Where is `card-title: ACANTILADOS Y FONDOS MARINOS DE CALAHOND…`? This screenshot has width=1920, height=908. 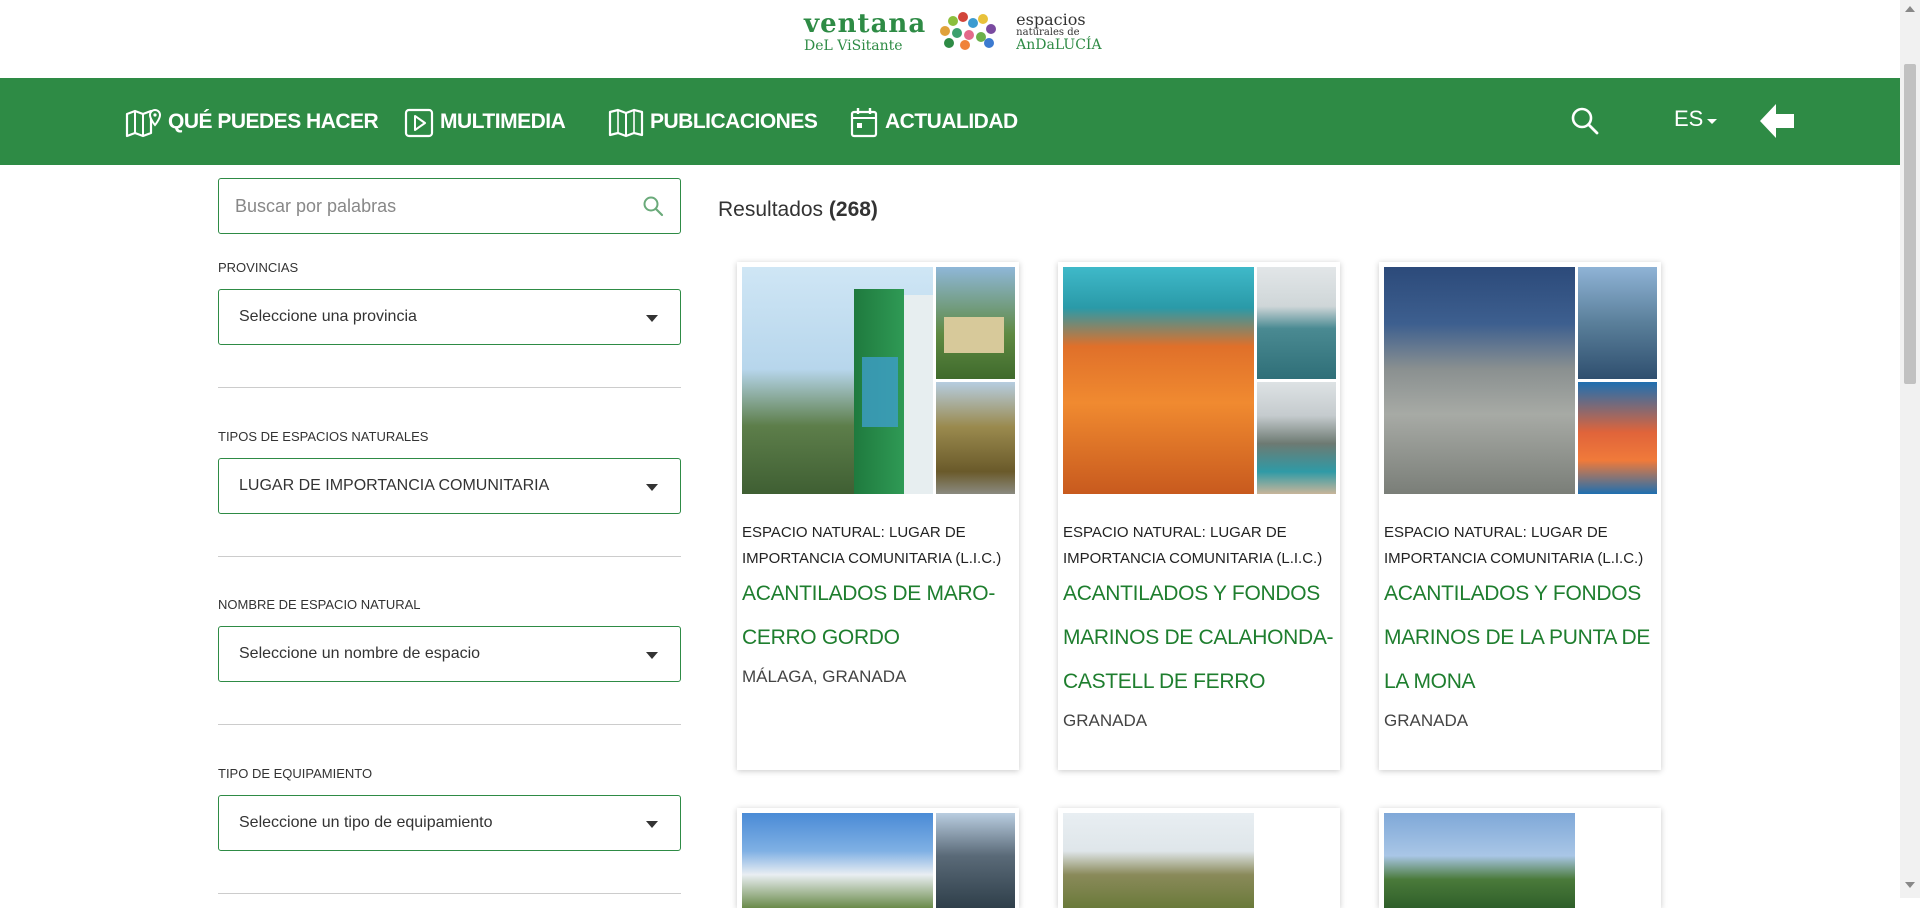
card-title: ACANTILADOS Y FONDOS MARINOS DE CALAHOND… is located at coordinates (1200, 638).